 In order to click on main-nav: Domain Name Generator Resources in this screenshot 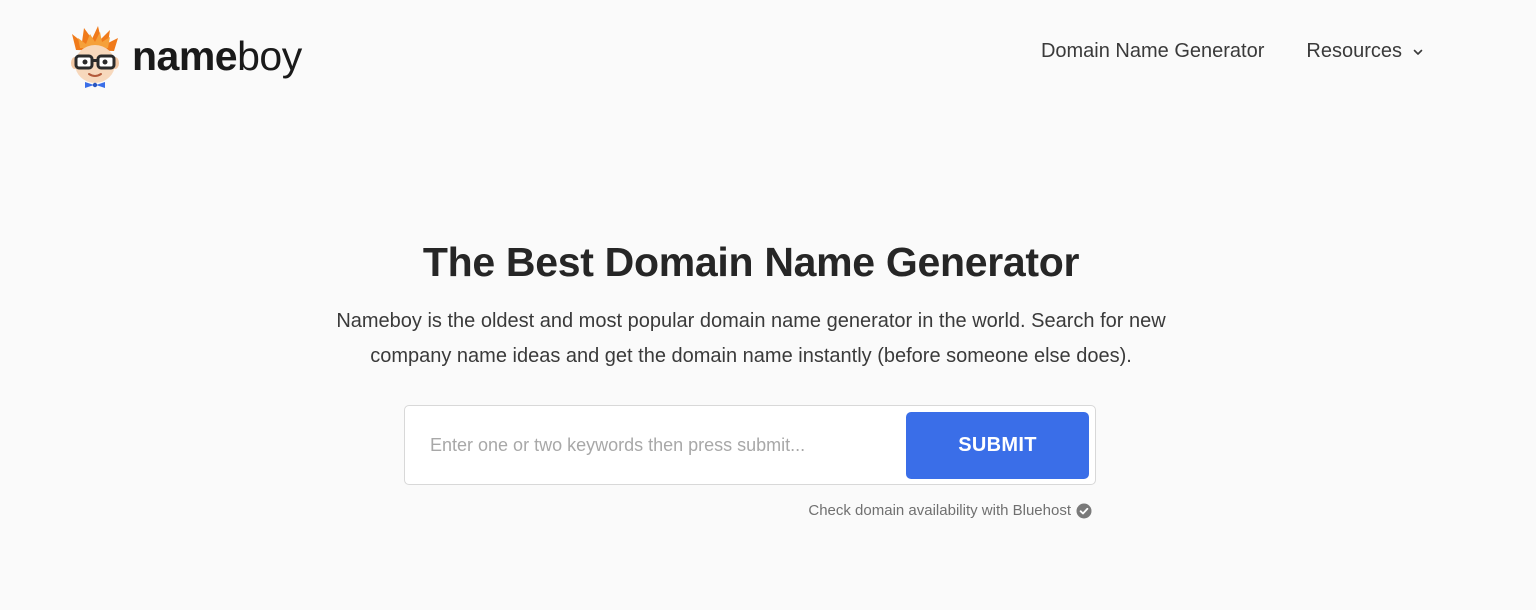, I will do `click(1232, 51)`.